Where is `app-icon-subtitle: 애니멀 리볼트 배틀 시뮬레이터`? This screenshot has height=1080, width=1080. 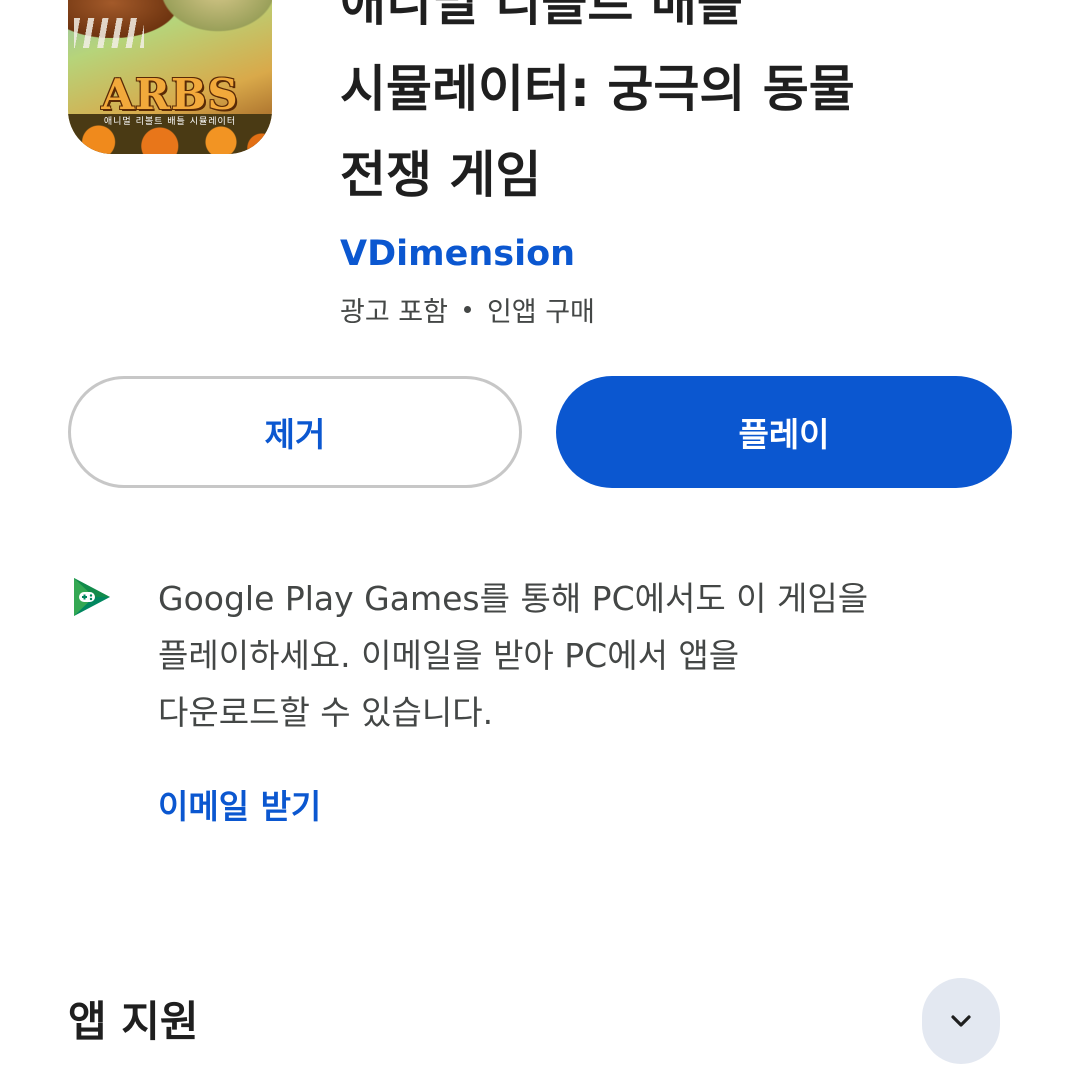 app-icon-subtitle: 애니멀 리볼트 배틀 시뮬레이터 is located at coordinates (170, 122).